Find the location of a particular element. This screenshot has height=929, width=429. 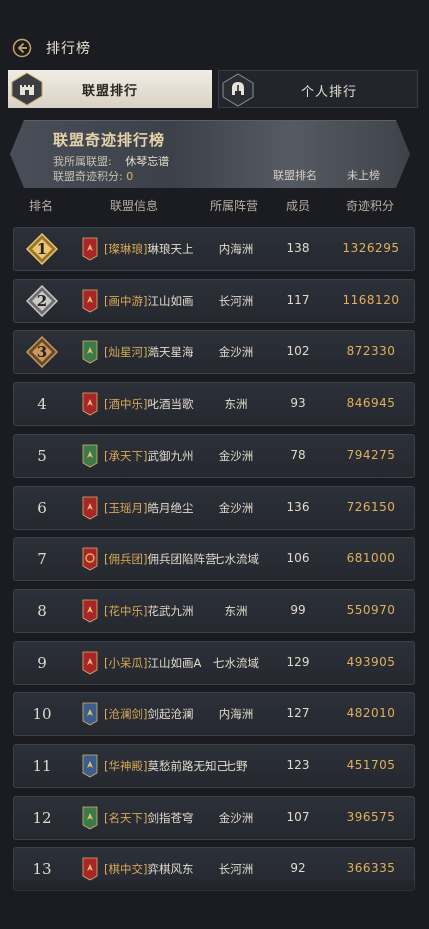

column-camp: 所属阵营 is located at coordinates (234, 206).